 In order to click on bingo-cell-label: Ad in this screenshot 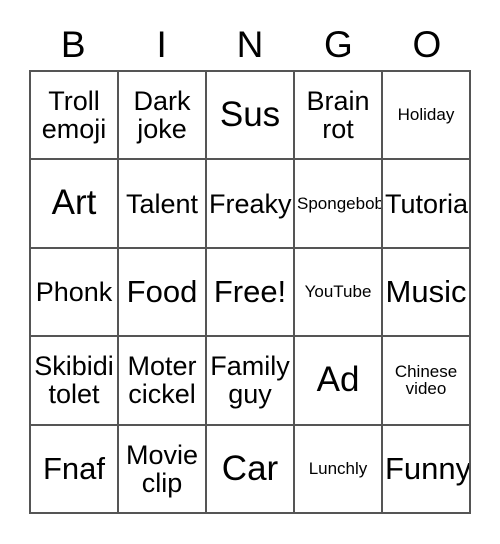, I will do `click(338, 380)`.